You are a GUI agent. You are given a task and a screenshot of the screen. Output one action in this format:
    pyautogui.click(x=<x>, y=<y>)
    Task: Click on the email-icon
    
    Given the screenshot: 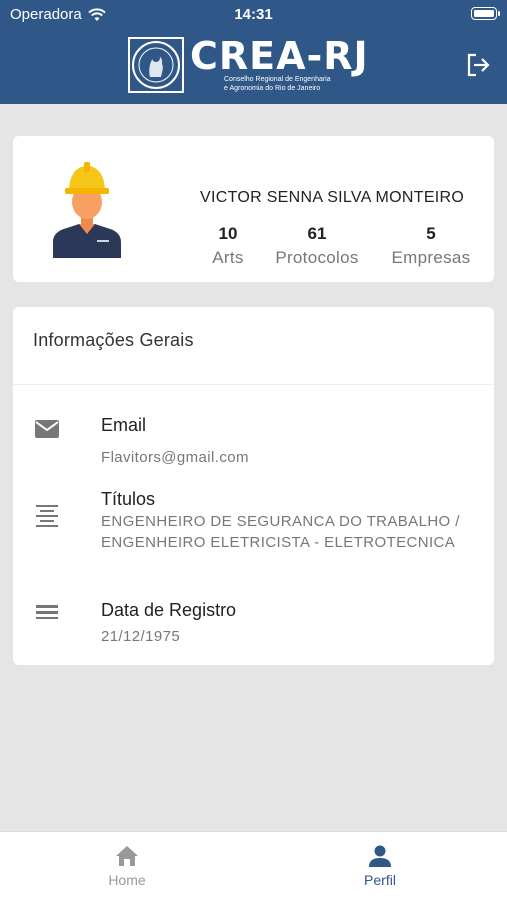 What is the action you would take?
    pyautogui.click(x=47, y=429)
    